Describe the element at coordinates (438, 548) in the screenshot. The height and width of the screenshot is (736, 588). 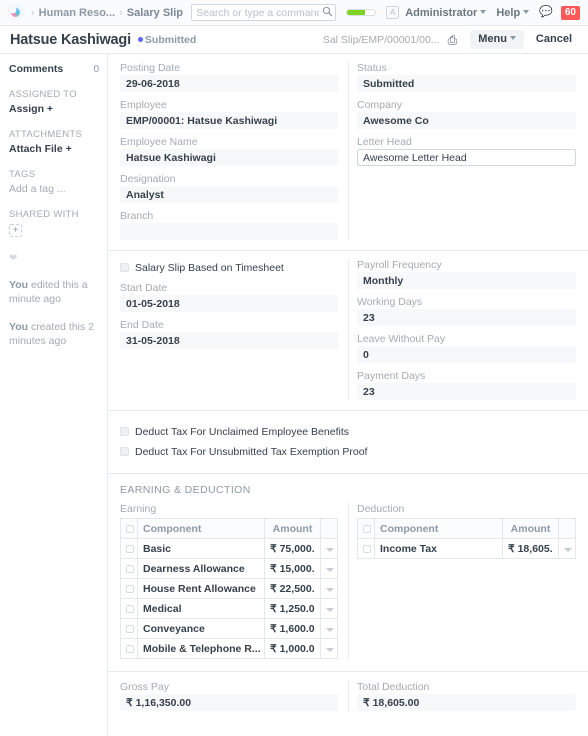
I see `deduction-component-cell: Income Tax` at that location.